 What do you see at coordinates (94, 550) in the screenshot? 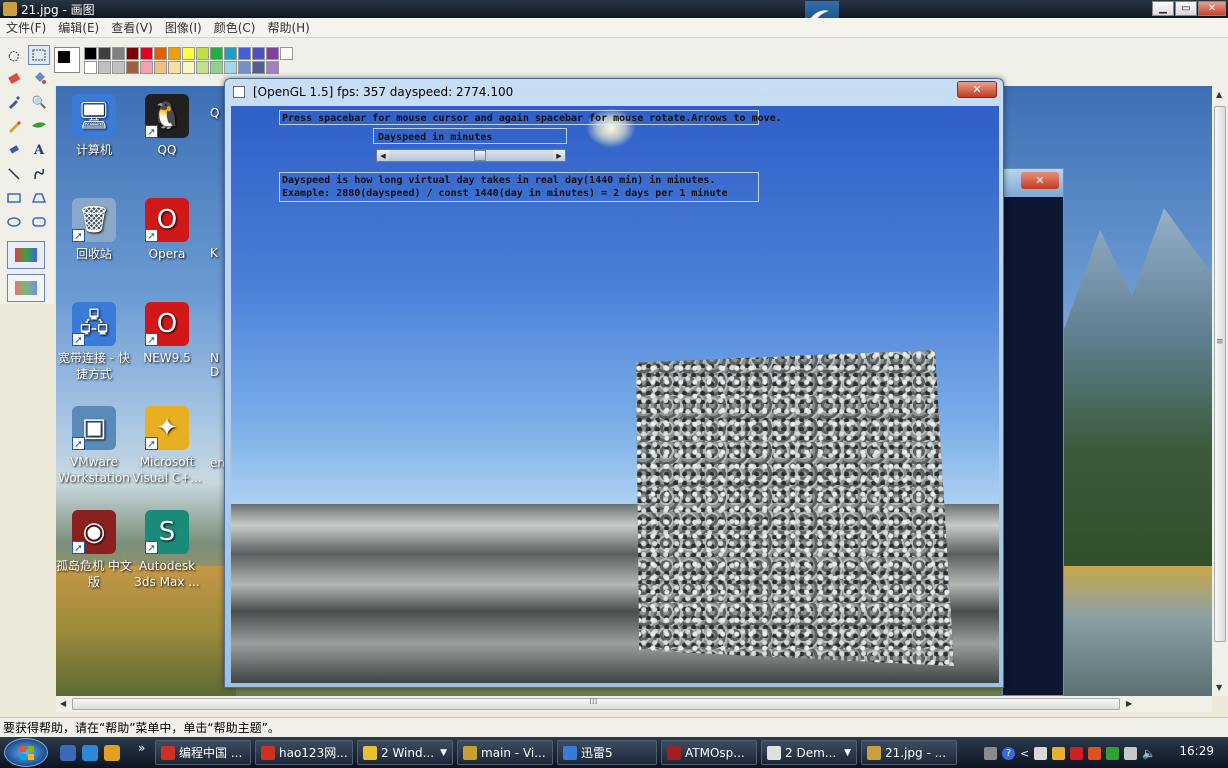
I see `desktop-icon: ◉ ➚ 孤岛危机 中文版` at bounding box center [94, 550].